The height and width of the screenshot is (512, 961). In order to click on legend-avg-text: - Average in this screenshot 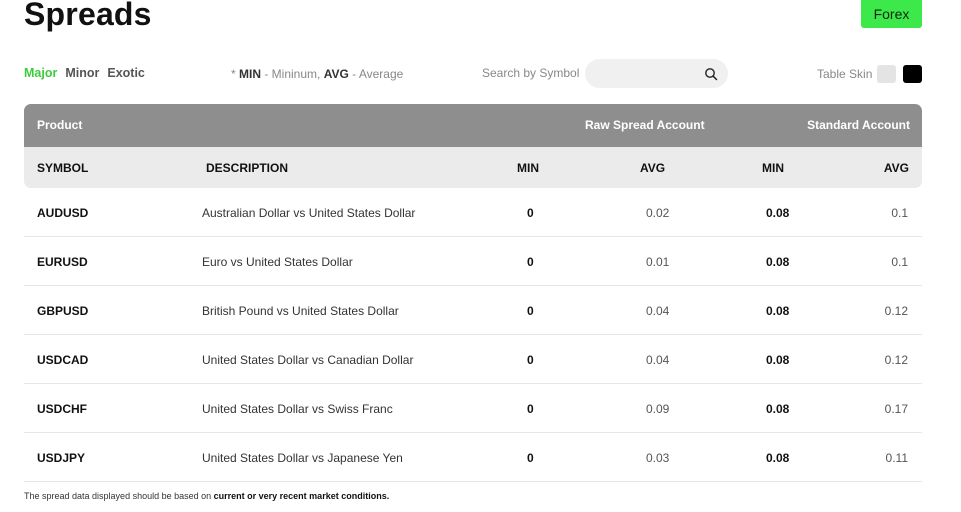, I will do `click(376, 74)`.